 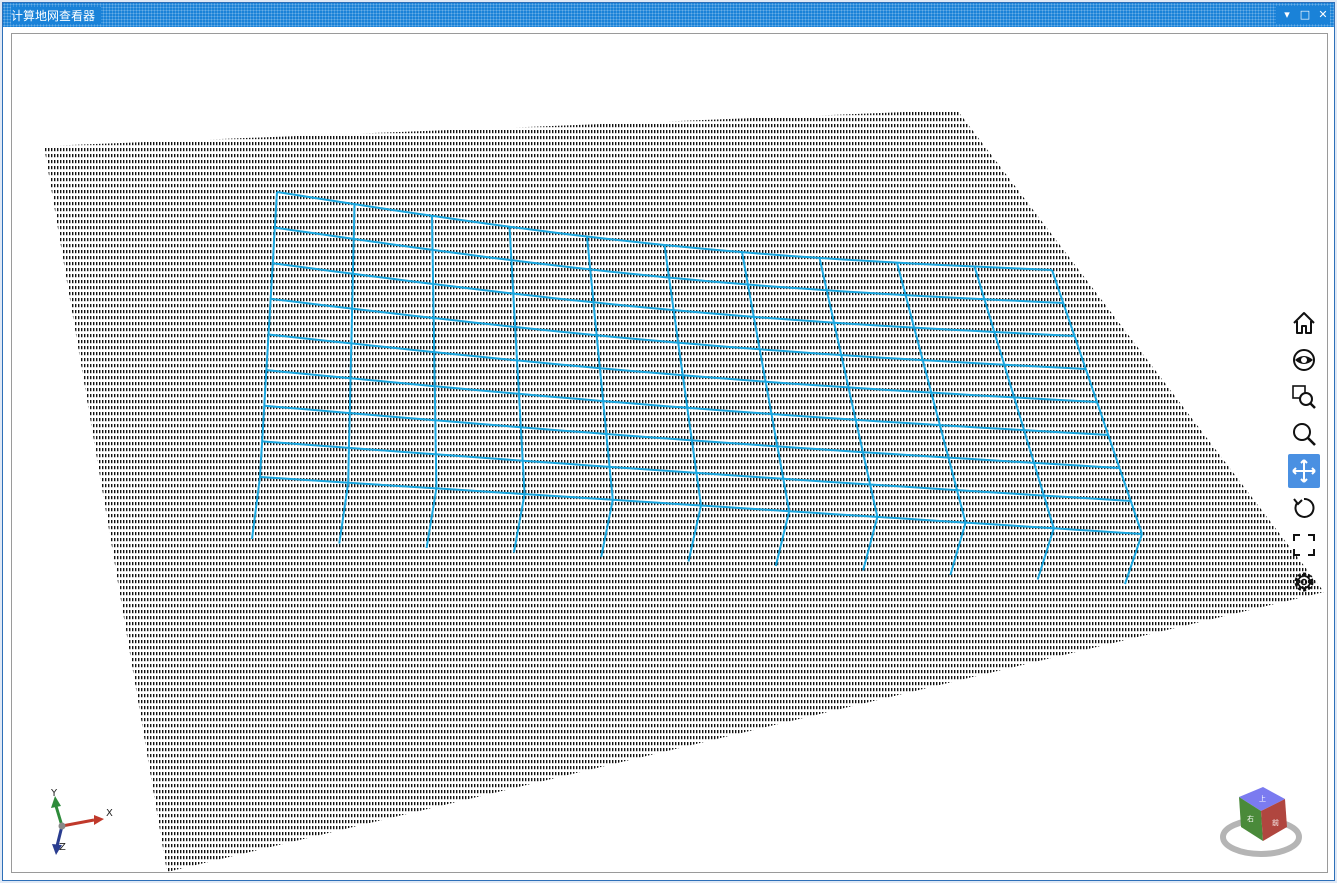 What do you see at coordinates (1323, 15) in the screenshot?
I see `close-button: ✕` at bounding box center [1323, 15].